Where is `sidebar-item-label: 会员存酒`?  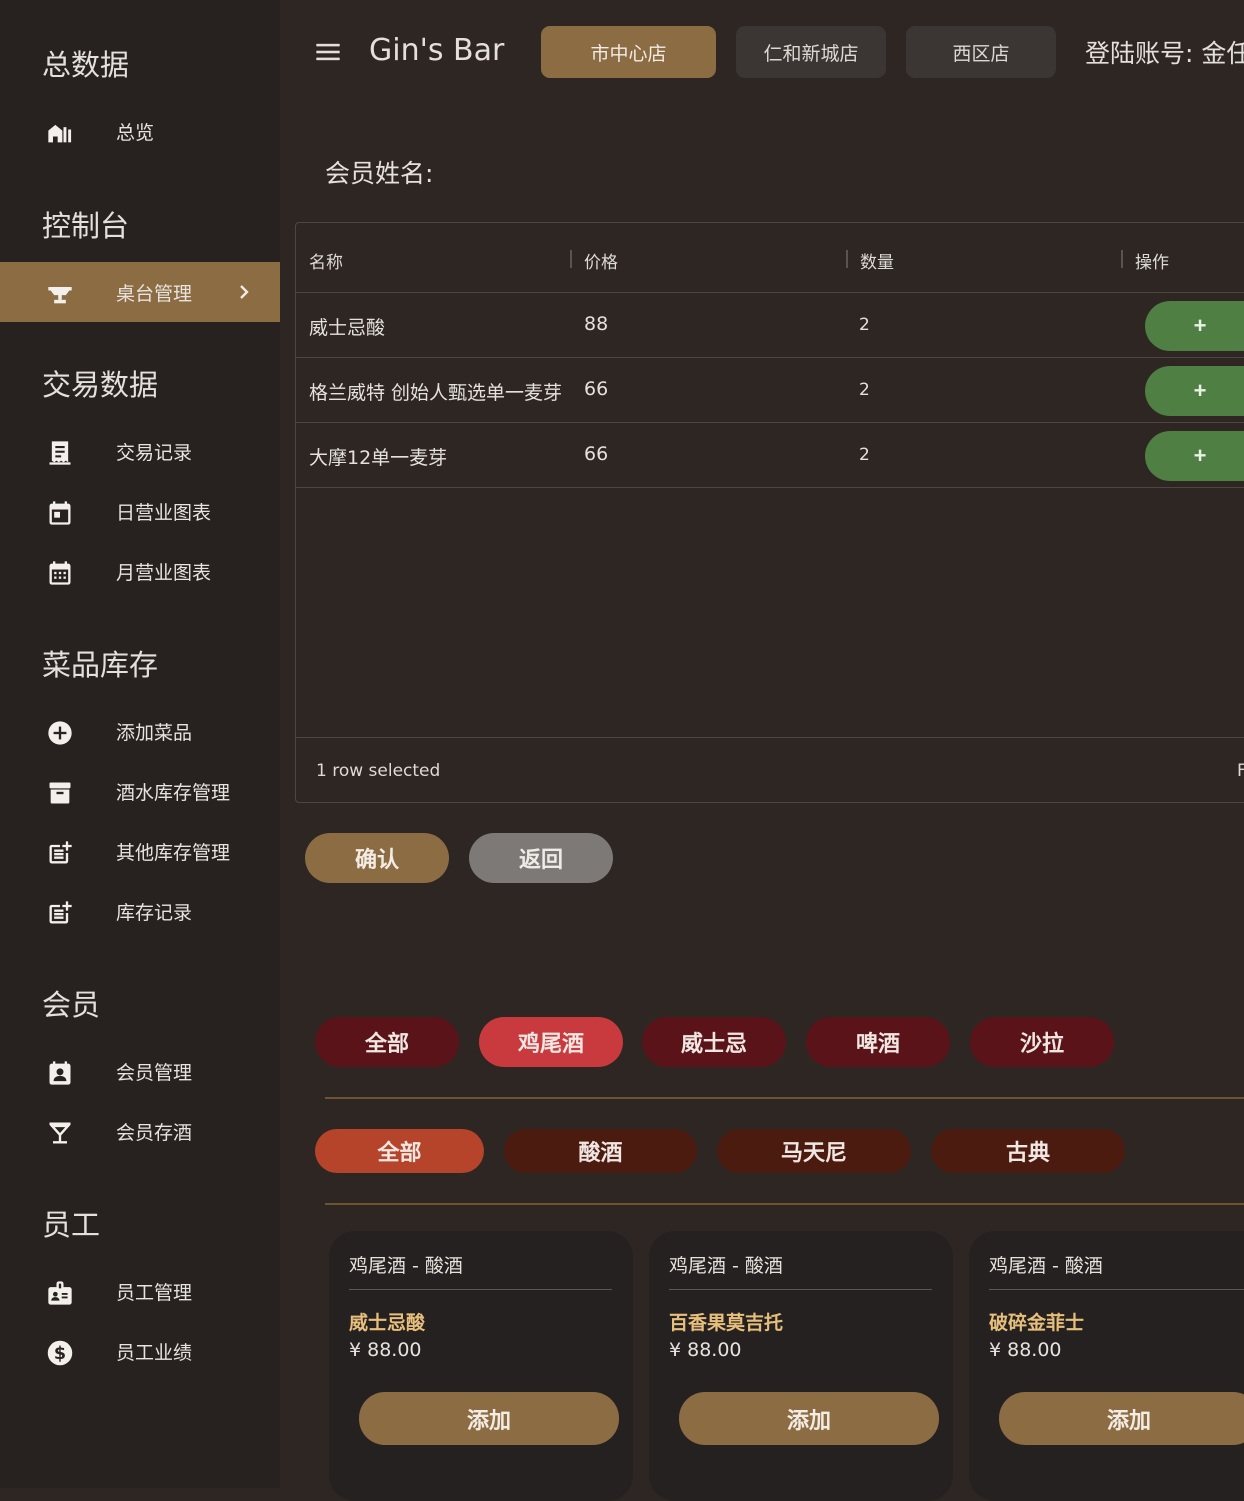
sidebar-item-label: 会员存酒 is located at coordinates (154, 1132).